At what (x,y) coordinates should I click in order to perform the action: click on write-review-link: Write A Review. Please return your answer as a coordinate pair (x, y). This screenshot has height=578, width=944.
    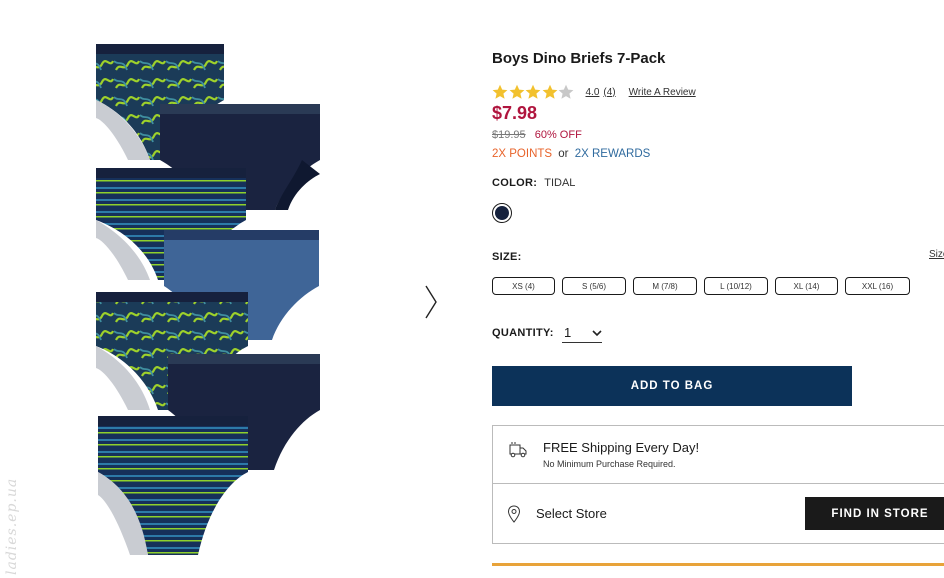
    Looking at the image, I should click on (662, 92).